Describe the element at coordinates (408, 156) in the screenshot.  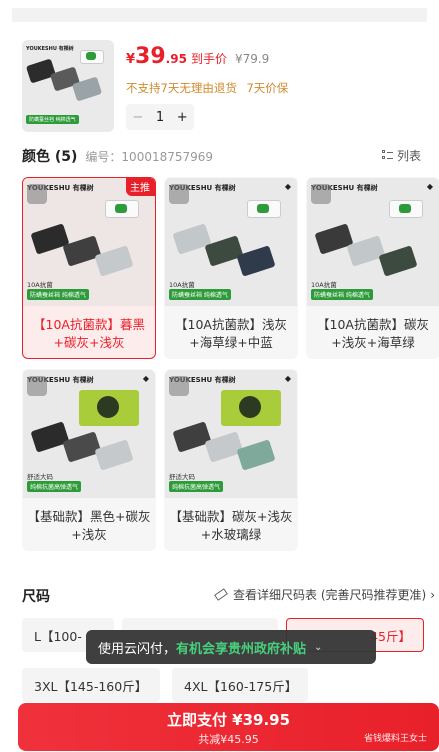
I see `list-toggle-label: 列表` at that location.